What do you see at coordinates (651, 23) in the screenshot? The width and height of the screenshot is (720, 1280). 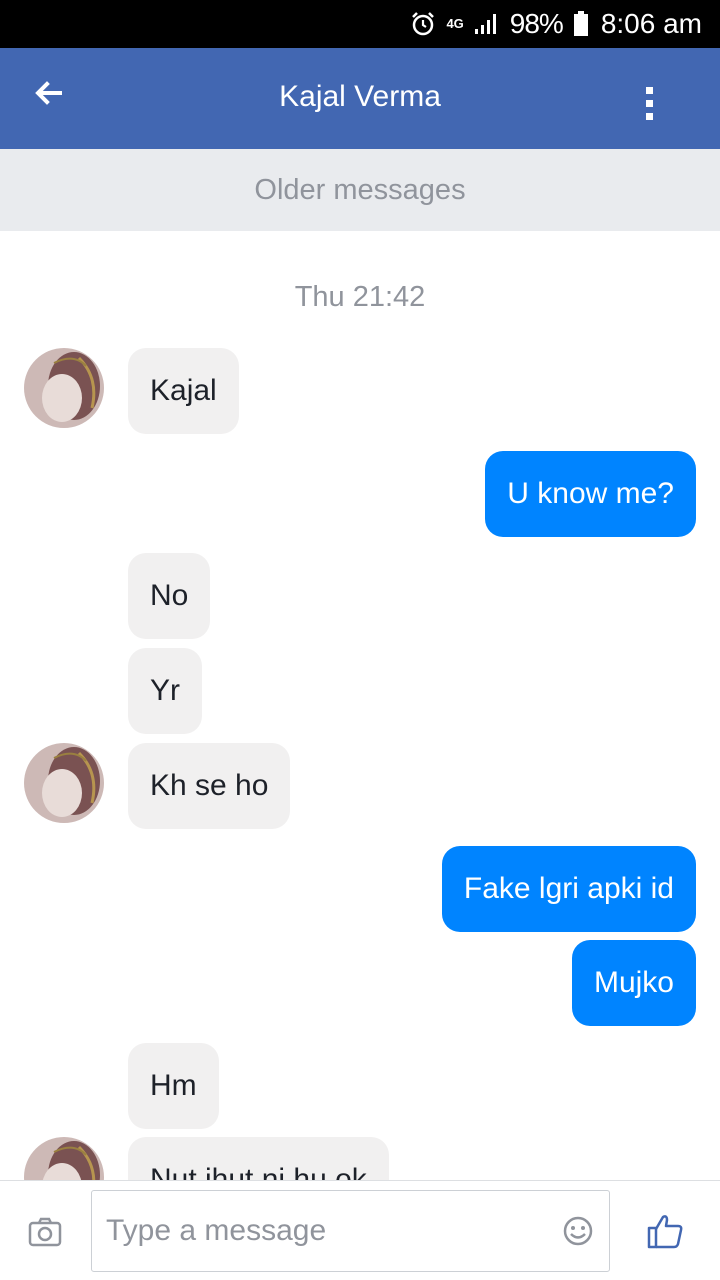 I see `status-time: 8:06 am` at bounding box center [651, 23].